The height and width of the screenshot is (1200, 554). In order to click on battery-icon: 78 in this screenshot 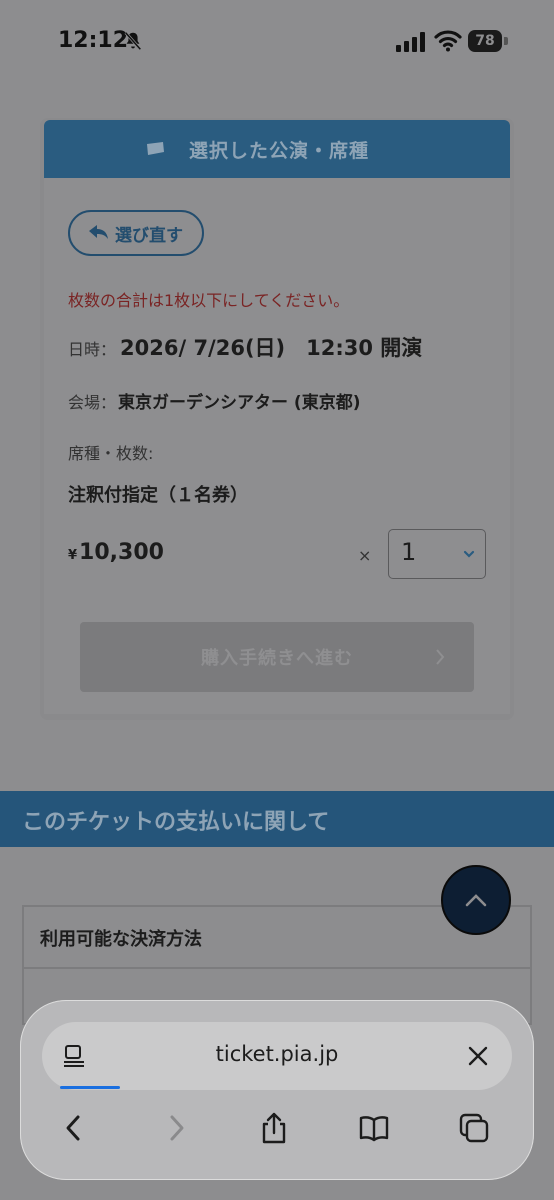, I will do `click(488, 41)`.